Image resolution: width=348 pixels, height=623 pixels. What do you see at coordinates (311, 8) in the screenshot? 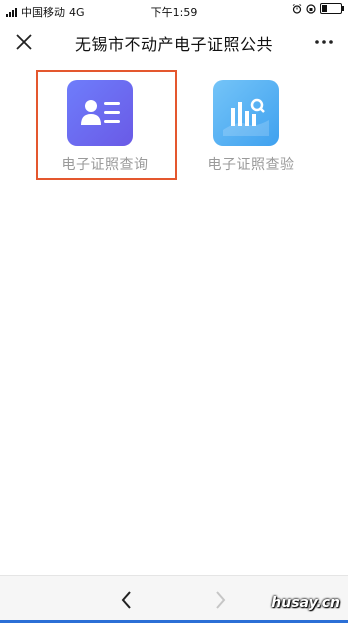
I see `rotation-lock-icon` at bounding box center [311, 8].